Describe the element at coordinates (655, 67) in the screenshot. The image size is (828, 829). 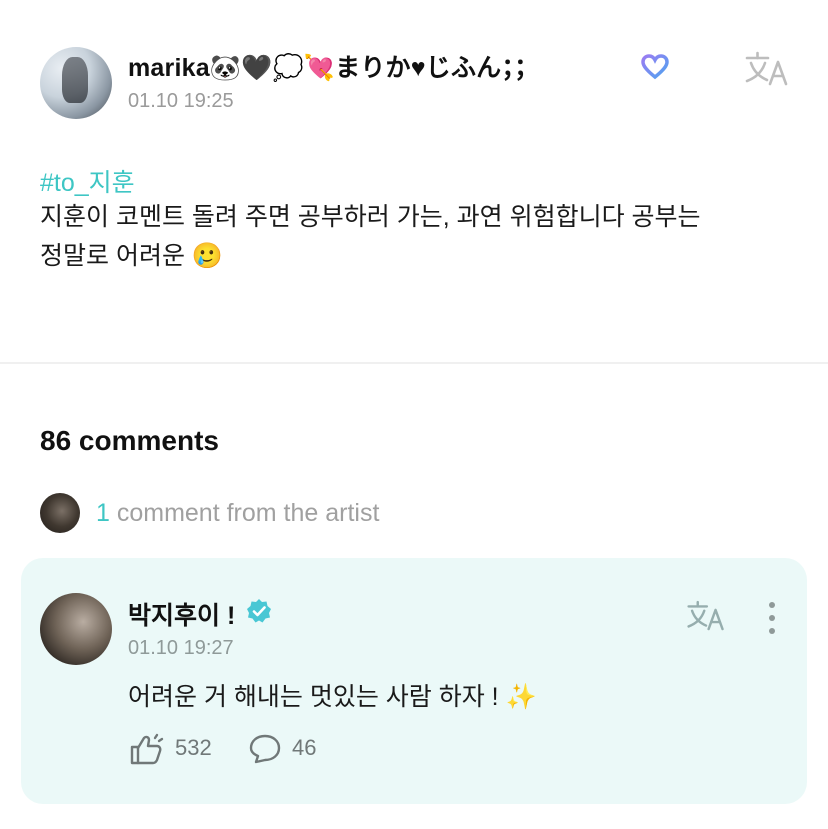
I see `heart-badge-icon` at that location.